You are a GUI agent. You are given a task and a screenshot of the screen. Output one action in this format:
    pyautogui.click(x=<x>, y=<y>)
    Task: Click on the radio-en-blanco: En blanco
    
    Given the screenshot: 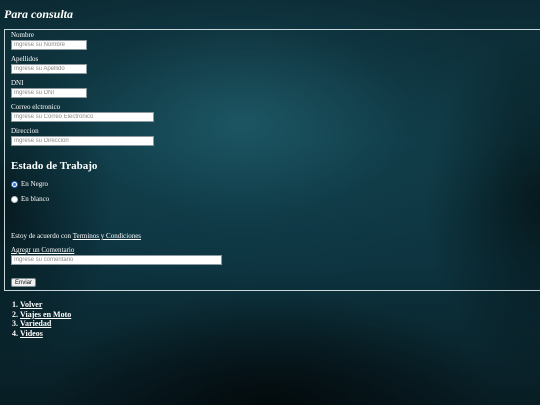 What is the action you would take?
    pyautogui.click(x=30, y=199)
    